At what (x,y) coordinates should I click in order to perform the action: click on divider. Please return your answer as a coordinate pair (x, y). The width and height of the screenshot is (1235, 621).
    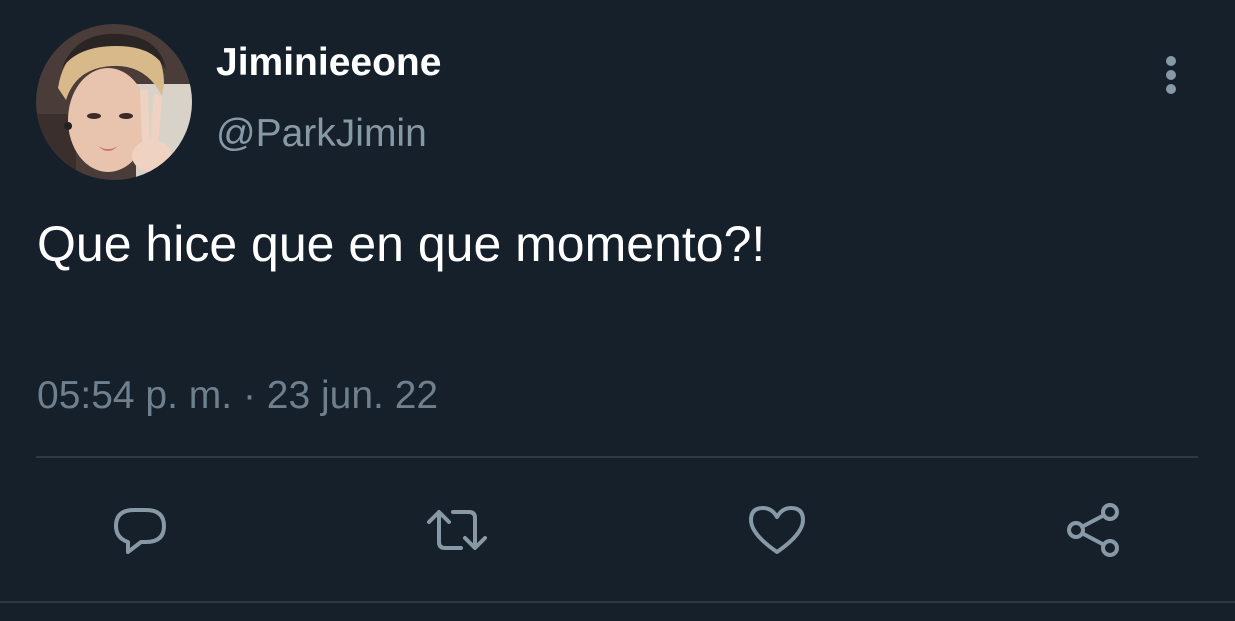
    Looking at the image, I should click on (617, 457).